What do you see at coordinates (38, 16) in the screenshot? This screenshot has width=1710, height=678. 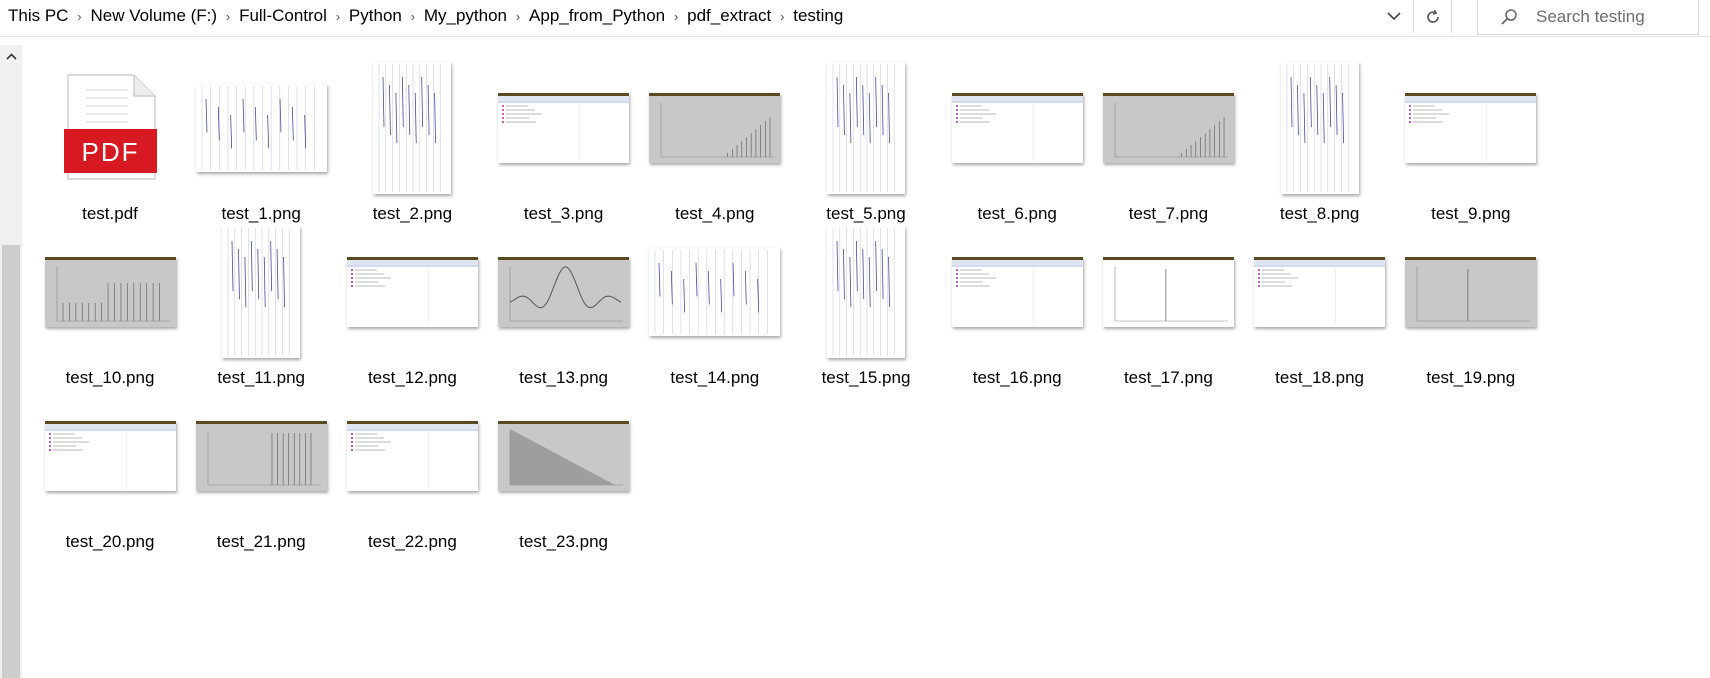 I see `breadcrumb-item: This PC` at bounding box center [38, 16].